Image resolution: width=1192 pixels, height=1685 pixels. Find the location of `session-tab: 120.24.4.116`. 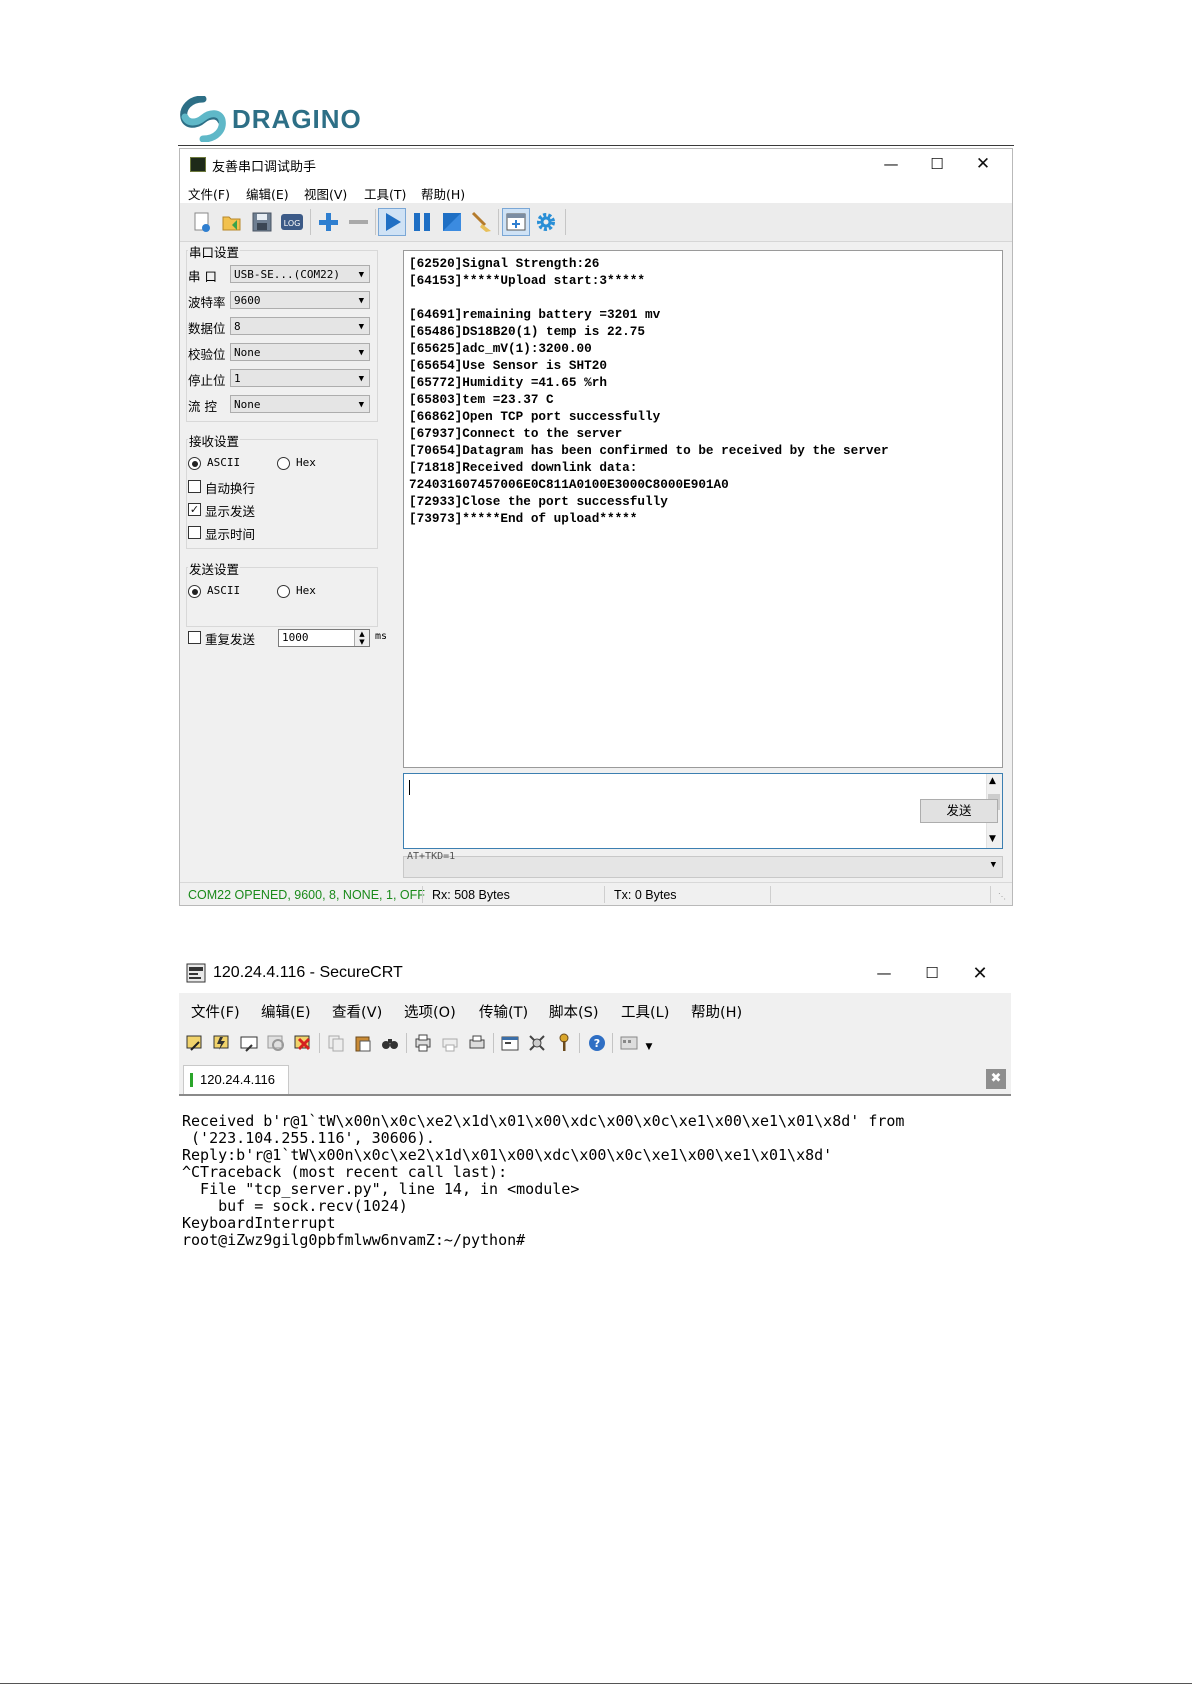

session-tab: 120.24.4.116 is located at coordinates (236, 1079).